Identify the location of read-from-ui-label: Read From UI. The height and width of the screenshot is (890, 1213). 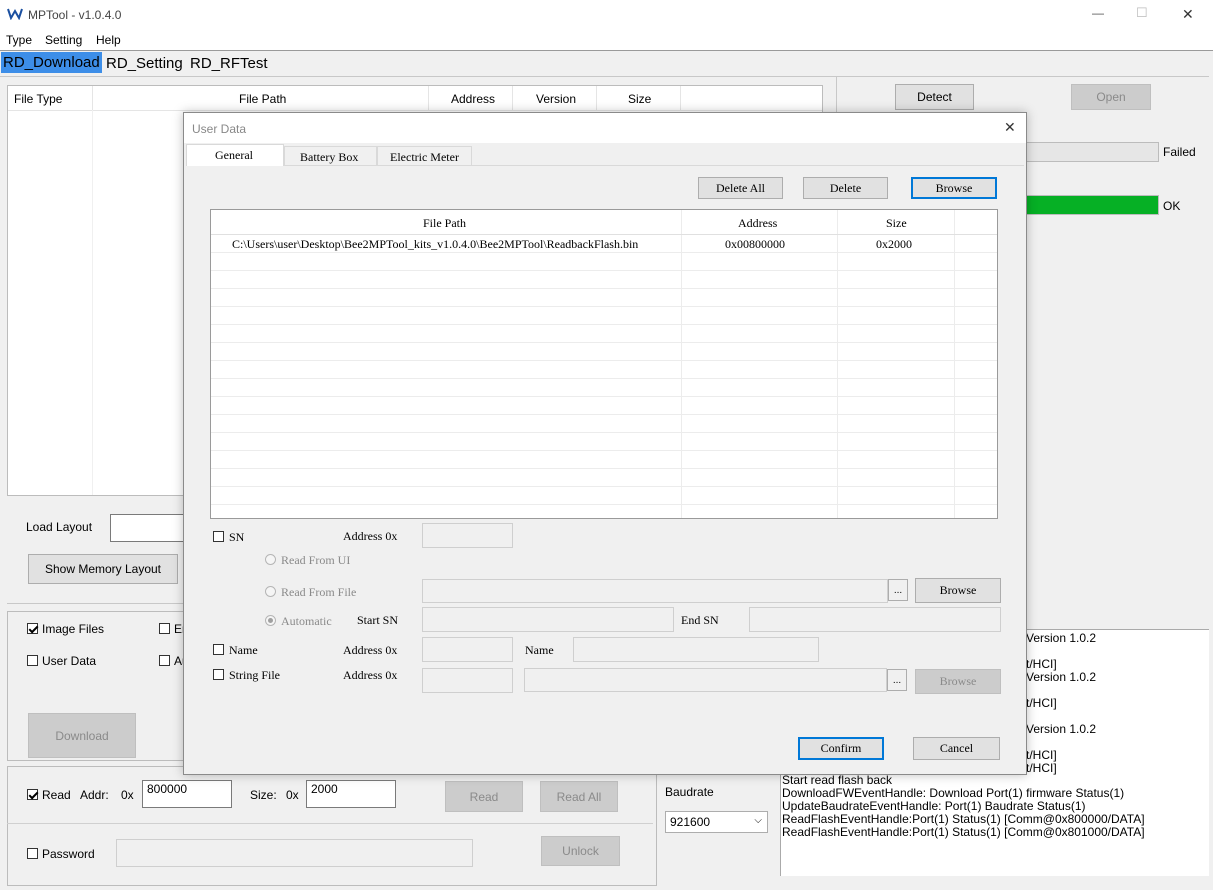
(316, 560).